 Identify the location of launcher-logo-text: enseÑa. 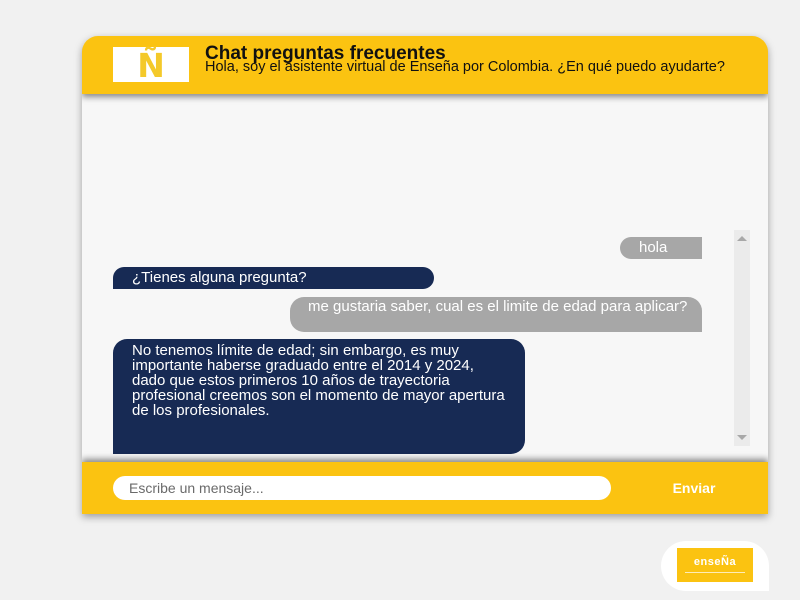
(715, 562).